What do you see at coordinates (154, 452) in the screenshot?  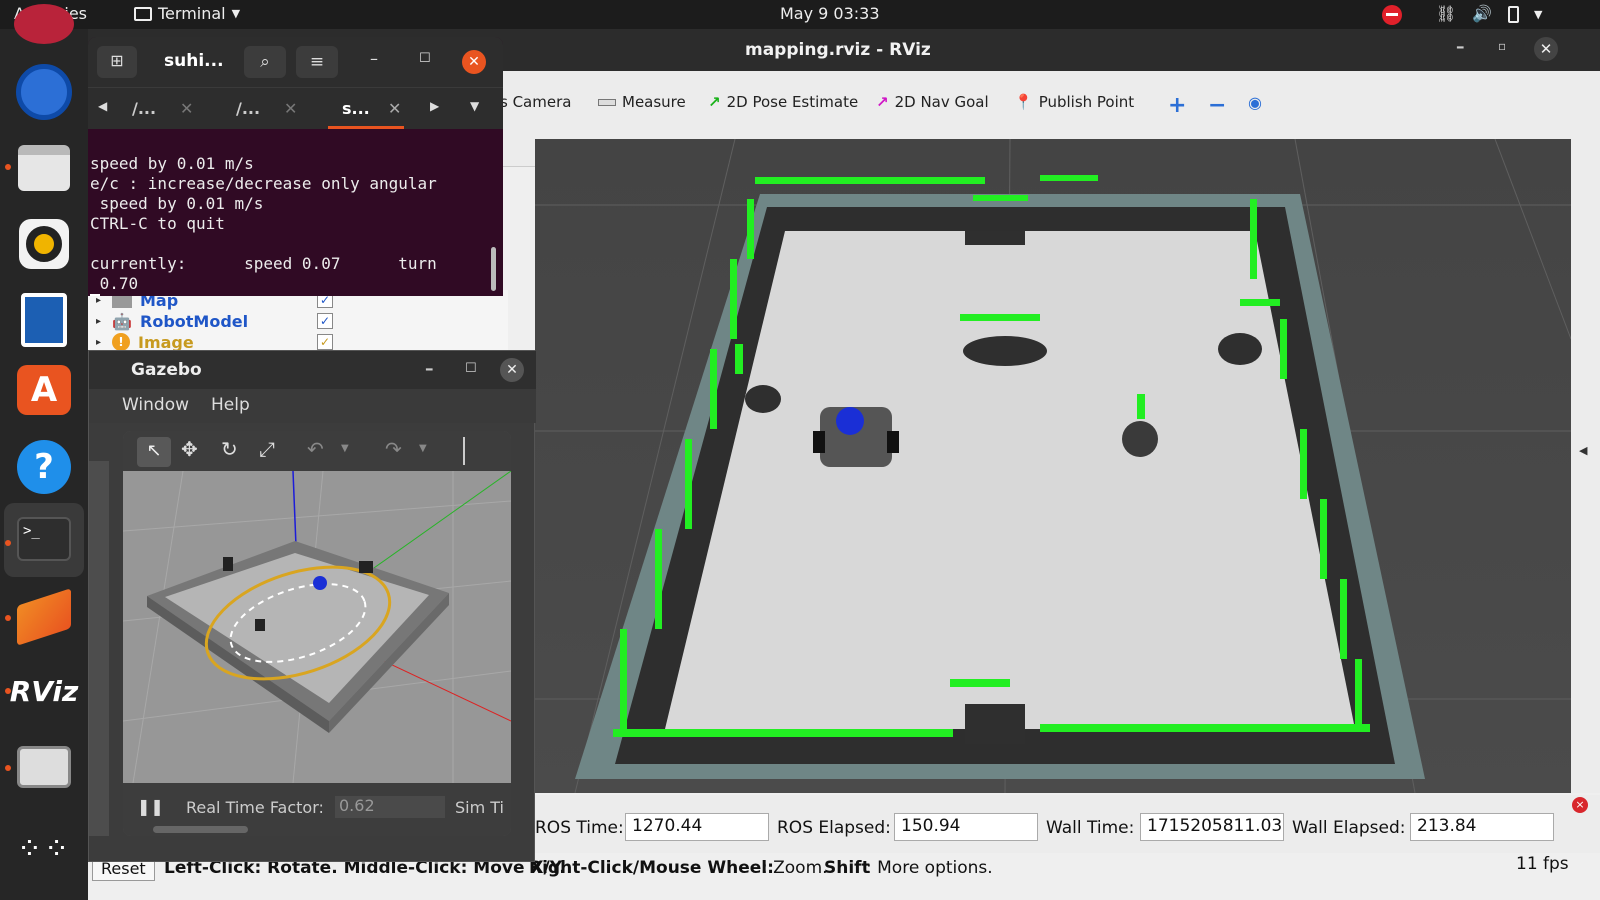 I see `select-tool-icon: ↖` at bounding box center [154, 452].